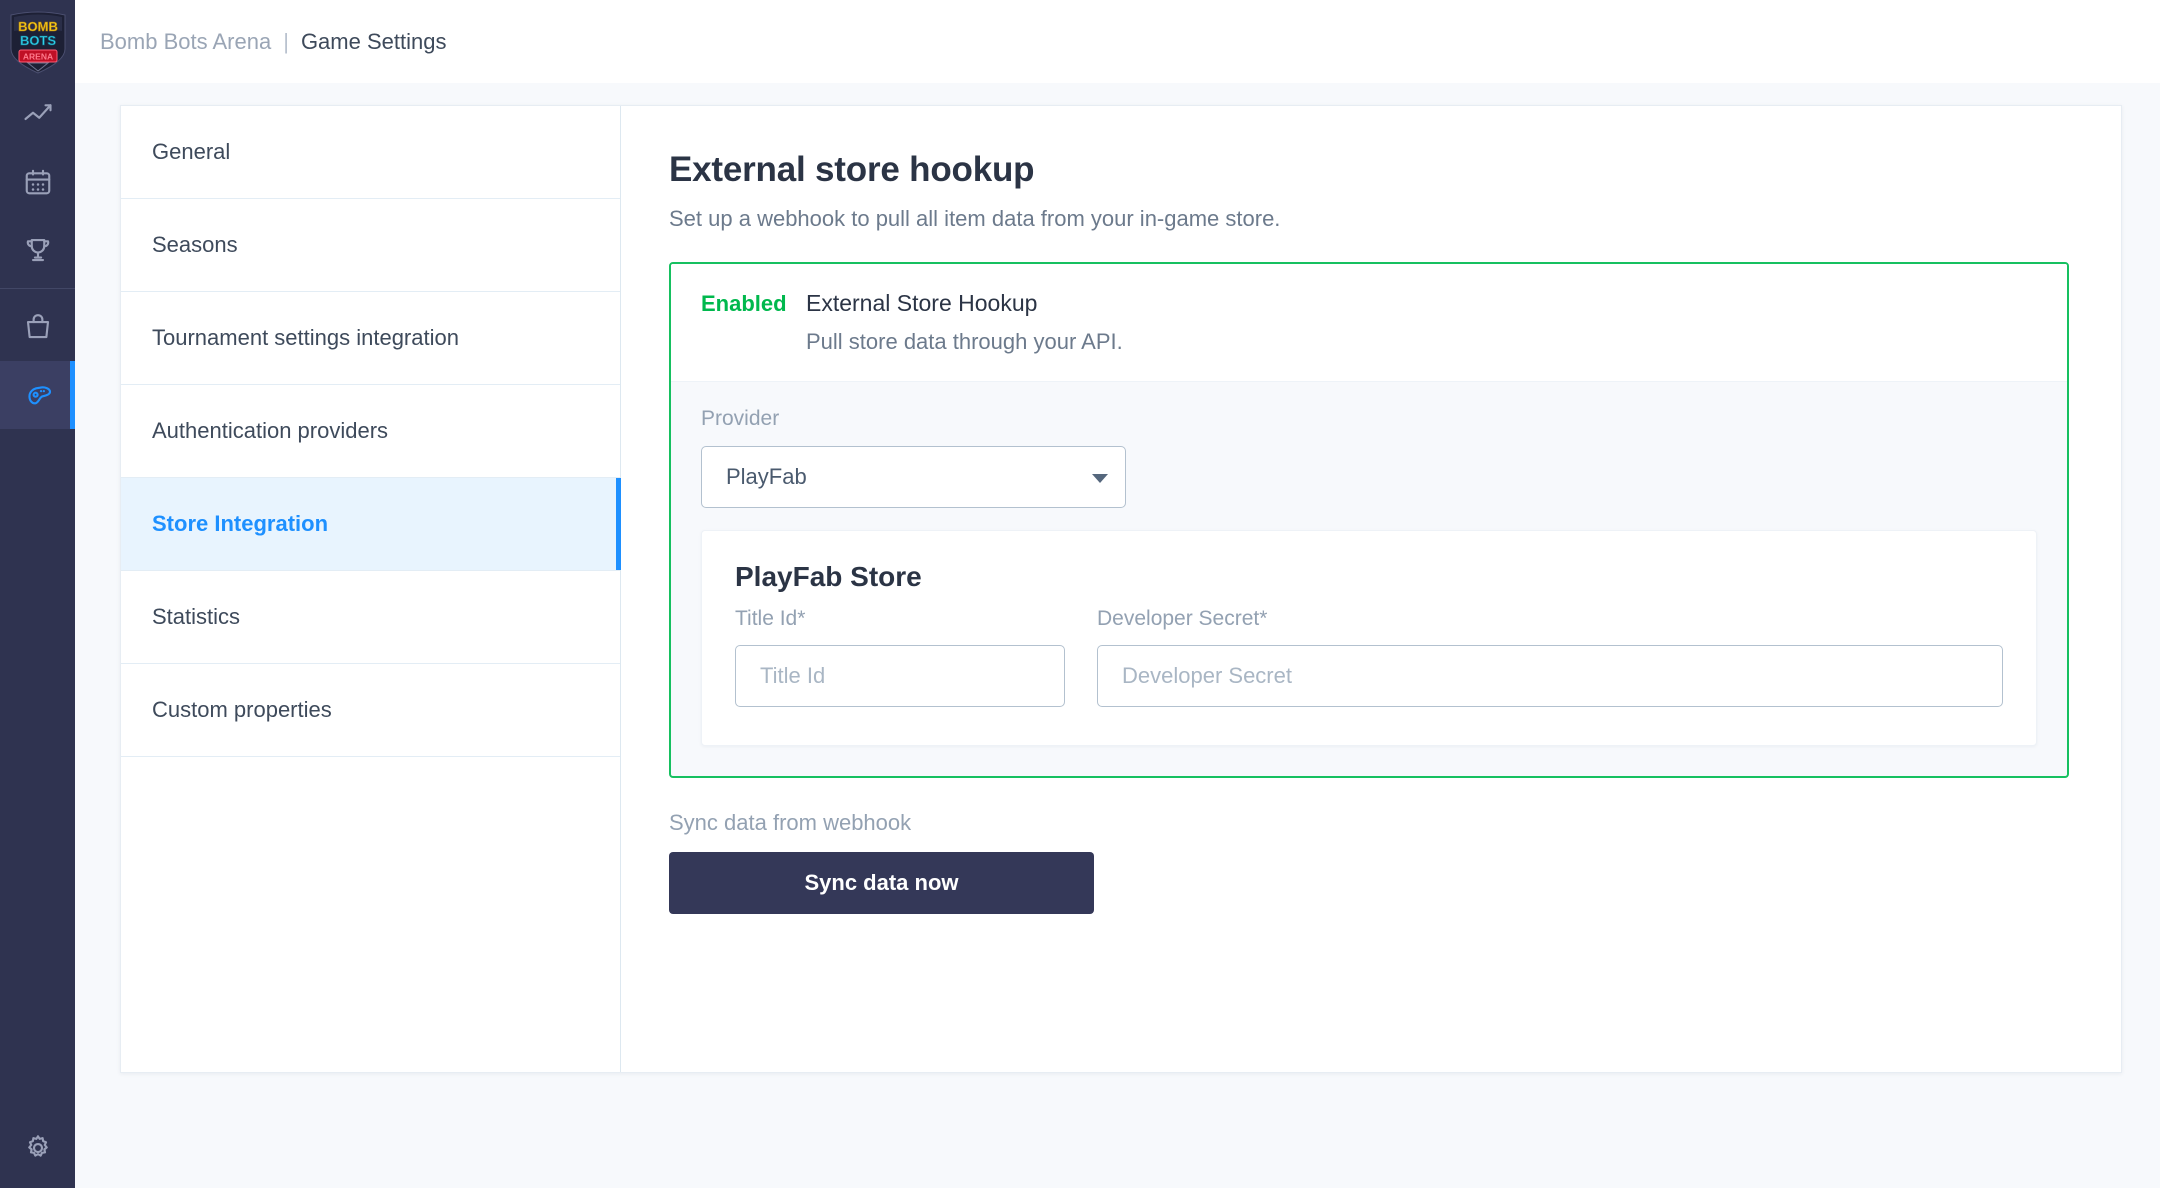  I want to click on playfab-store-fields: Title Id* Developer Secret*, so click(1369, 657).